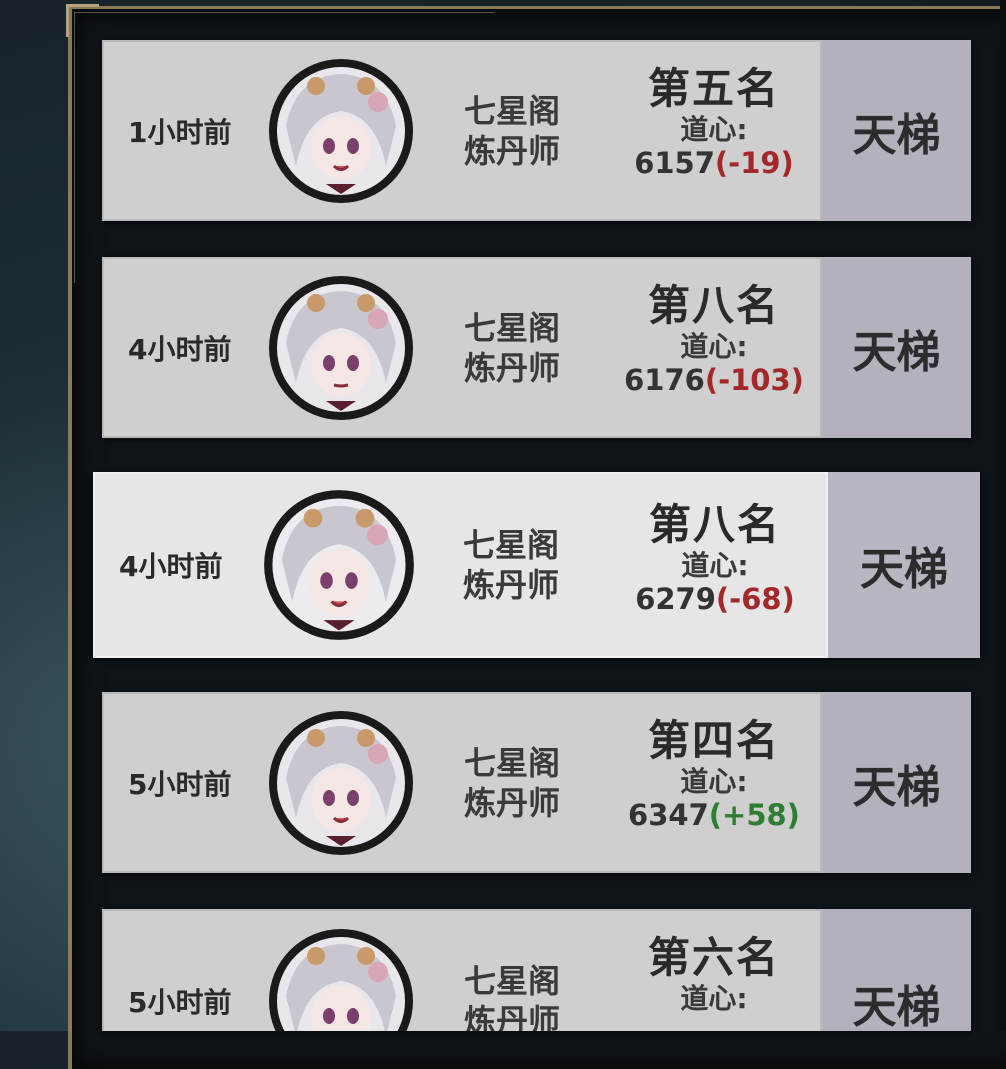 The height and width of the screenshot is (1069, 1006). Describe the element at coordinates (668, 815) in the screenshot. I see `score-number: 6347` at that location.